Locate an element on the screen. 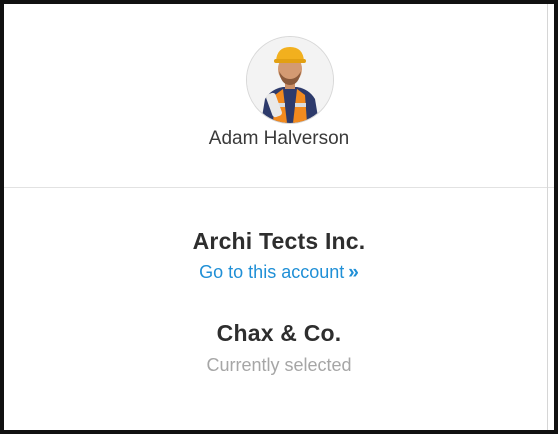 The height and width of the screenshot is (434, 558). go-to-account-link: Go to this account» is located at coordinates (279, 273).